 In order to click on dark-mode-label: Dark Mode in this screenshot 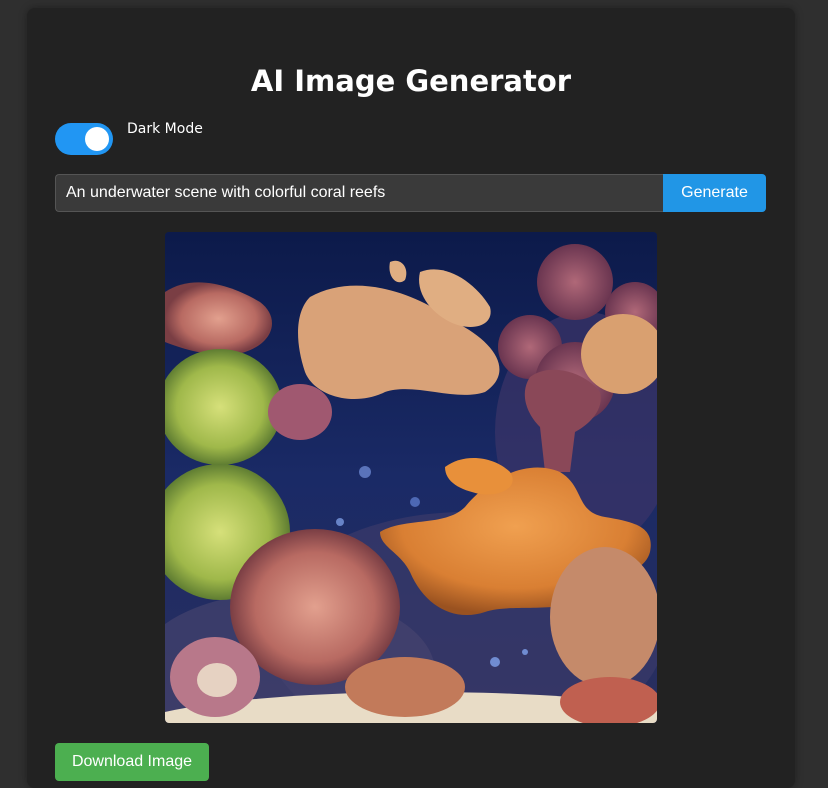, I will do `click(165, 129)`.